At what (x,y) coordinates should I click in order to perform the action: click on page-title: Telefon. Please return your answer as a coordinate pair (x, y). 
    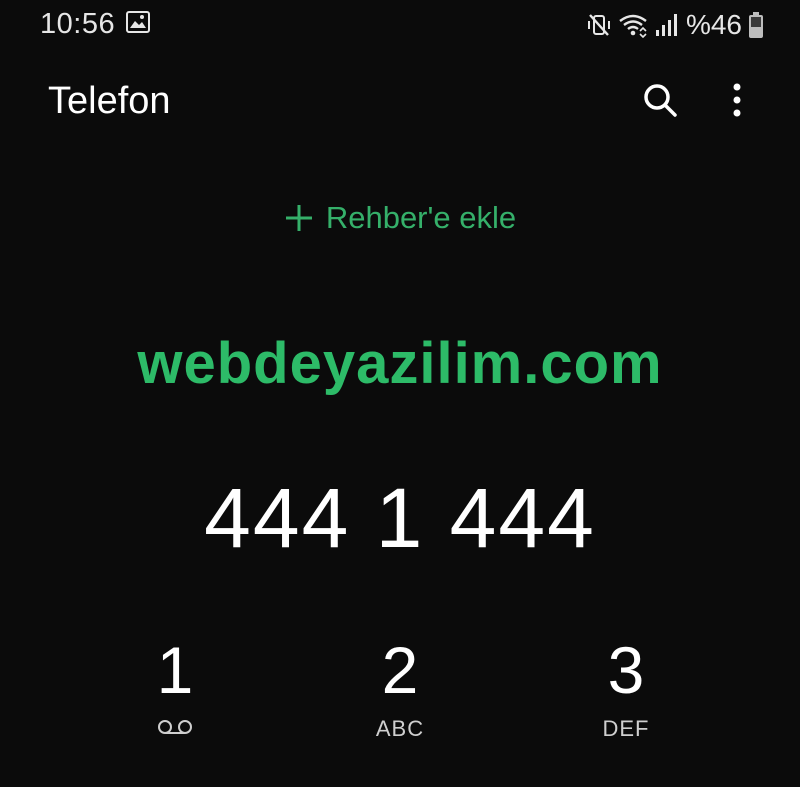
    Looking at the image, I should click on (109, 101).